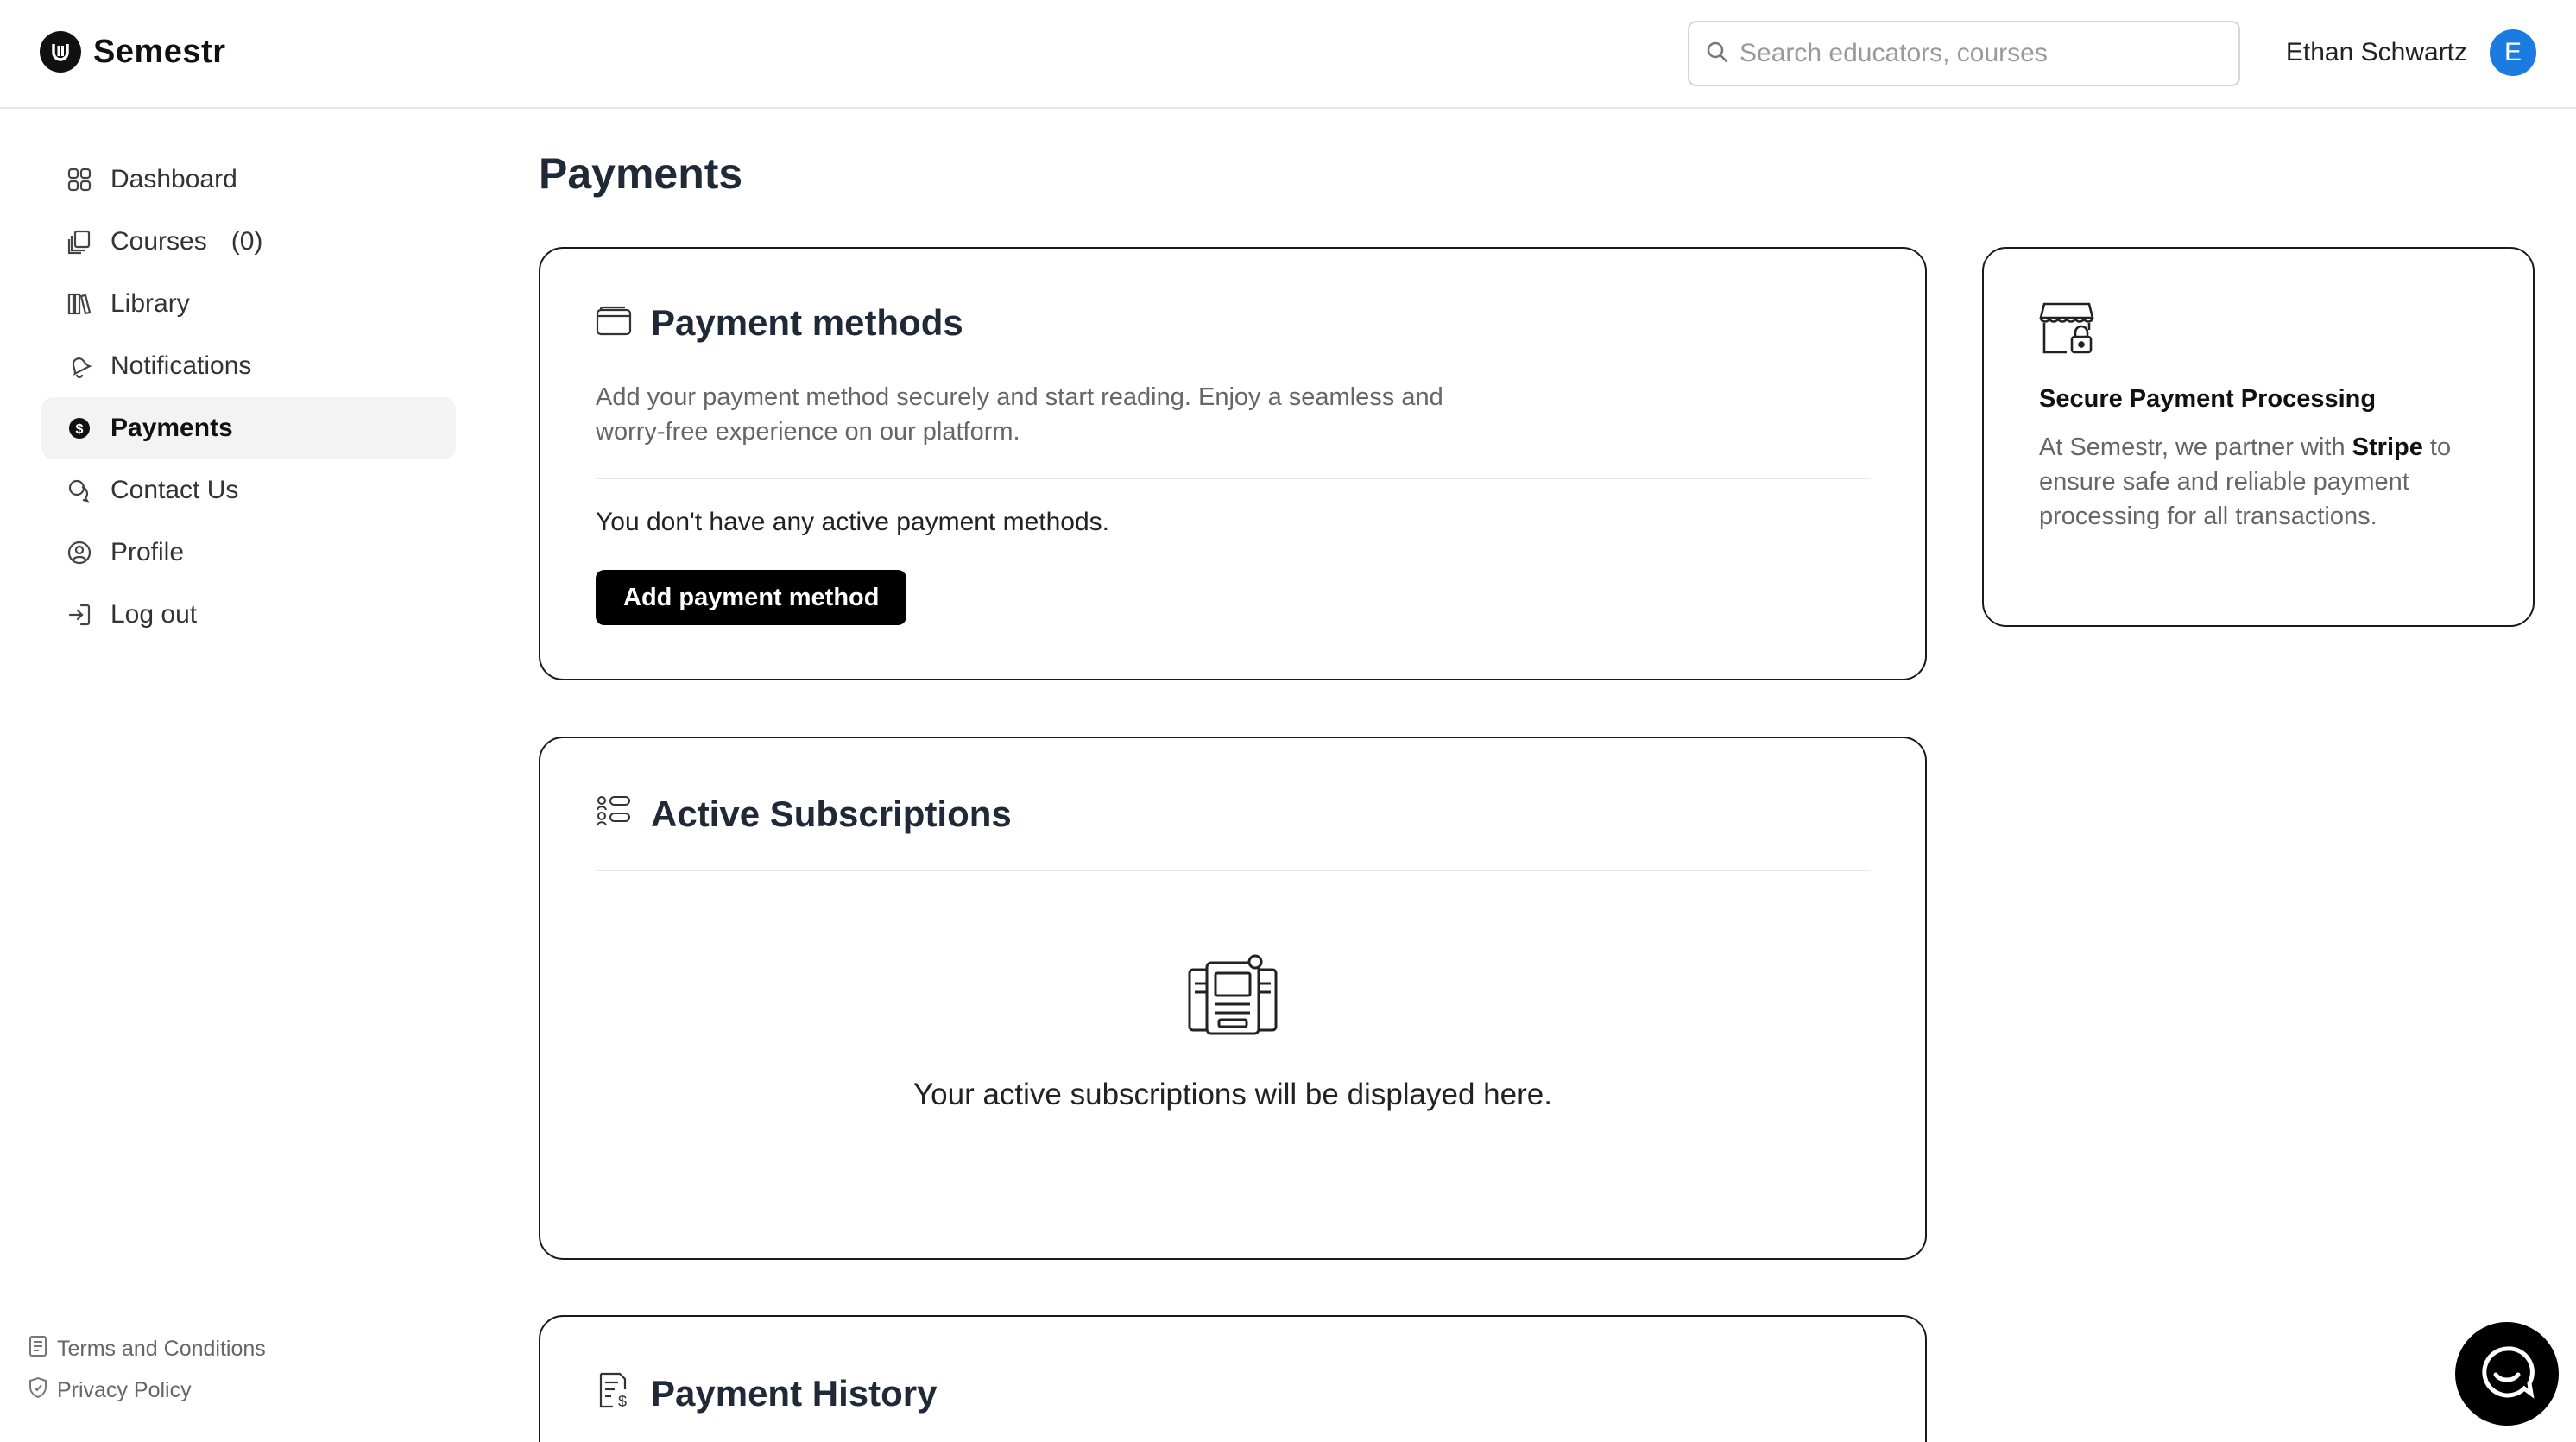 The height and width of the screenshot is (1442, 2576). What do you see at coordinates (124, 1389) in the screenshot?
I see `privacy-label: Privacy Policy` at bounding box center [124, 1389].